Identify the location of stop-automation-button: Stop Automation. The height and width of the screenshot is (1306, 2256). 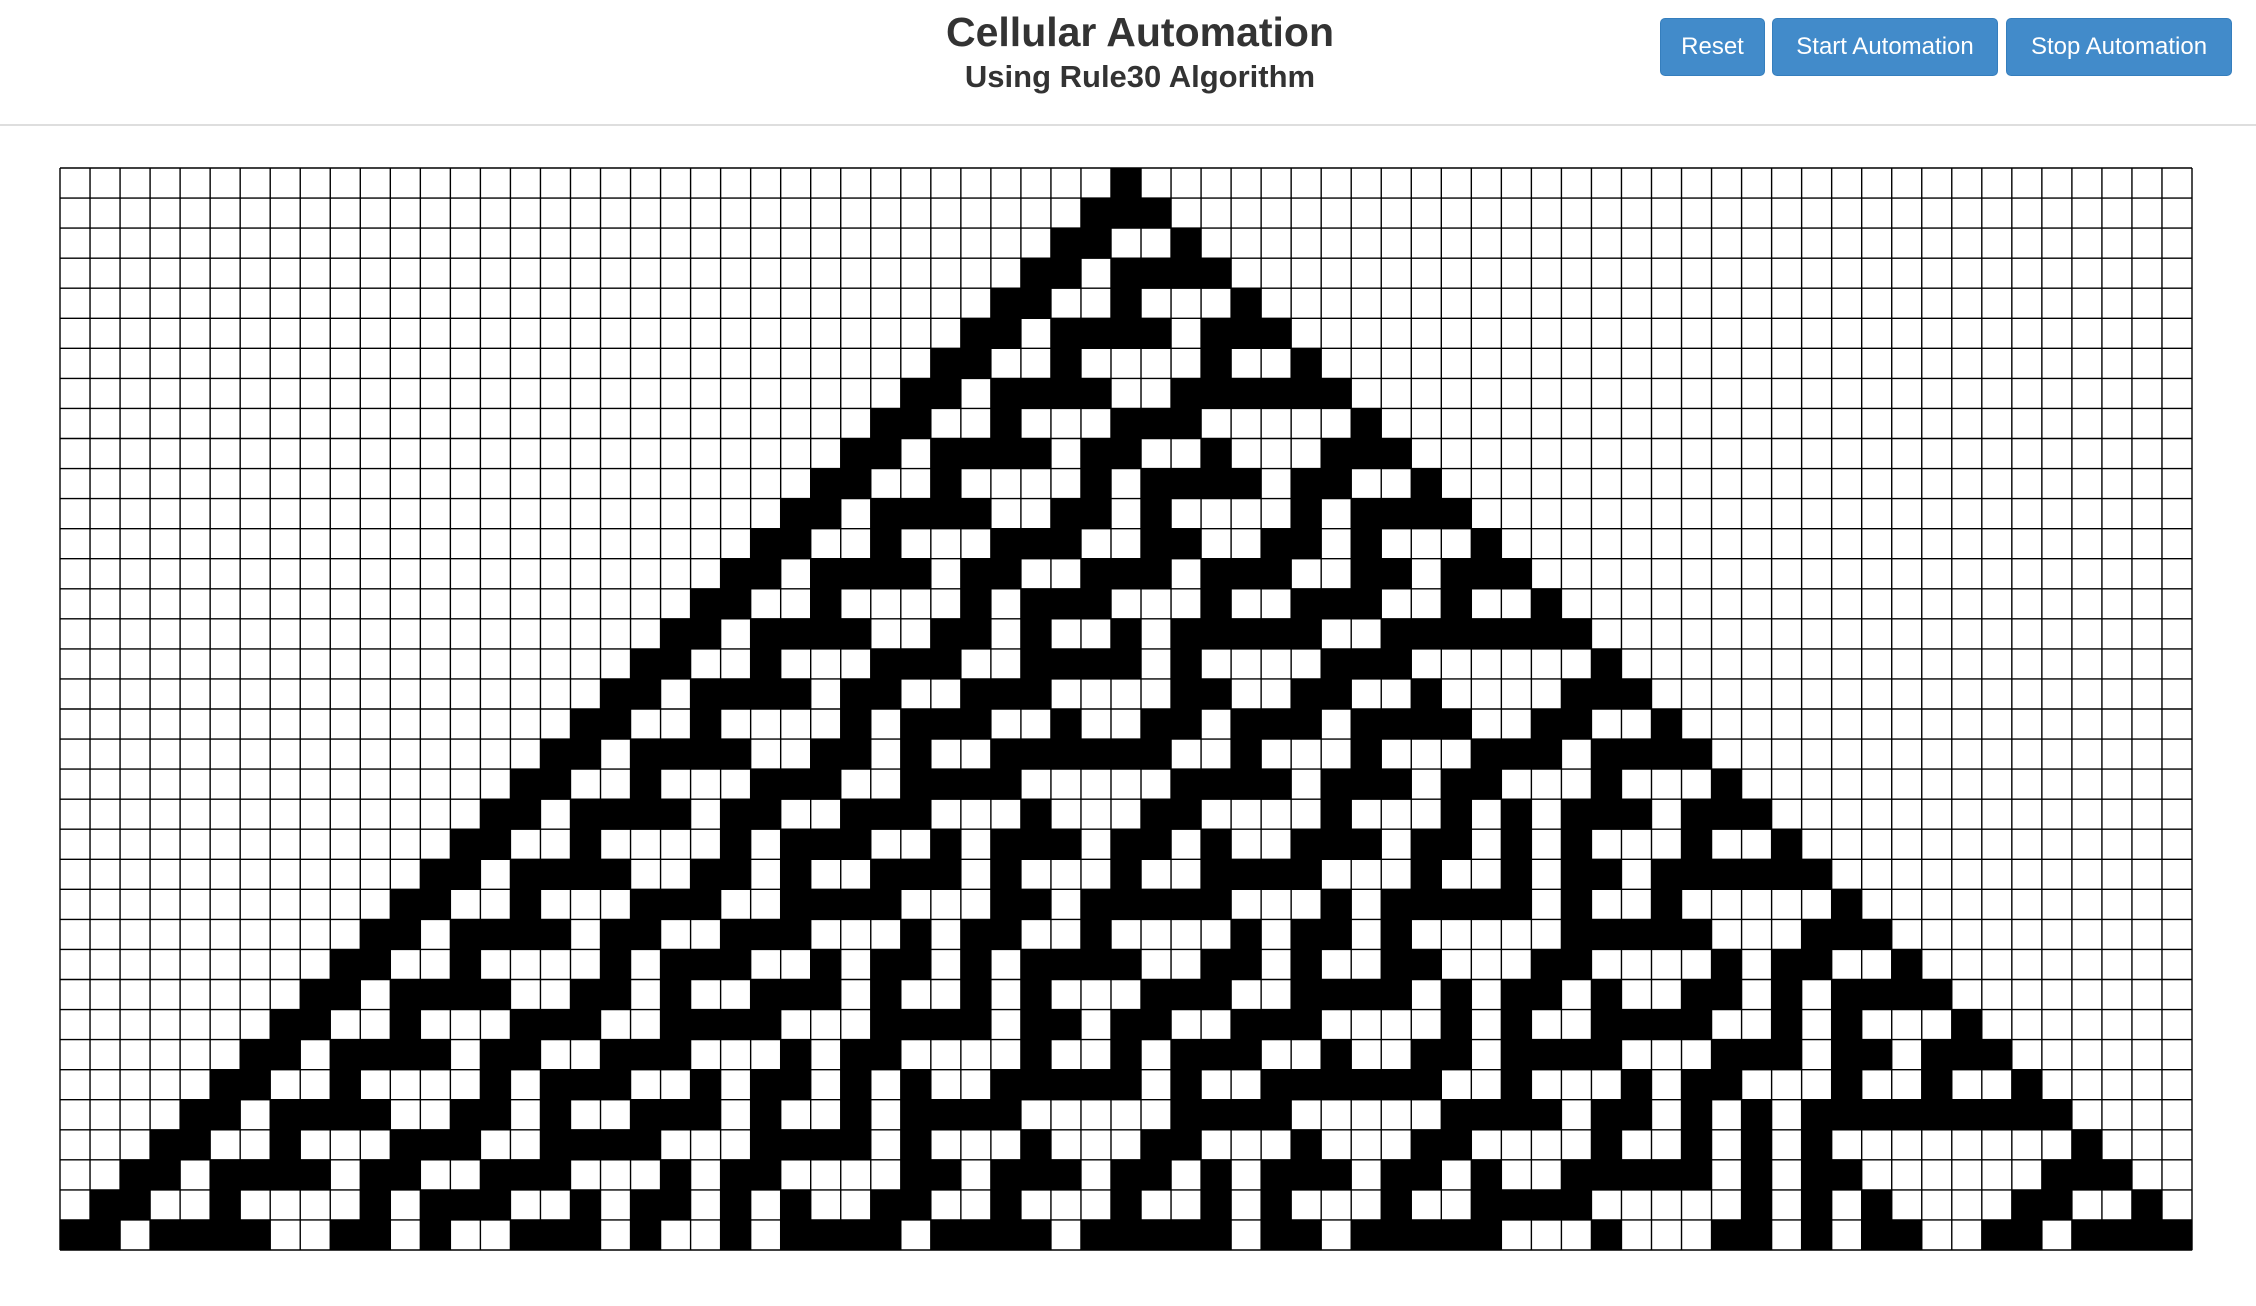
(2119, 47).